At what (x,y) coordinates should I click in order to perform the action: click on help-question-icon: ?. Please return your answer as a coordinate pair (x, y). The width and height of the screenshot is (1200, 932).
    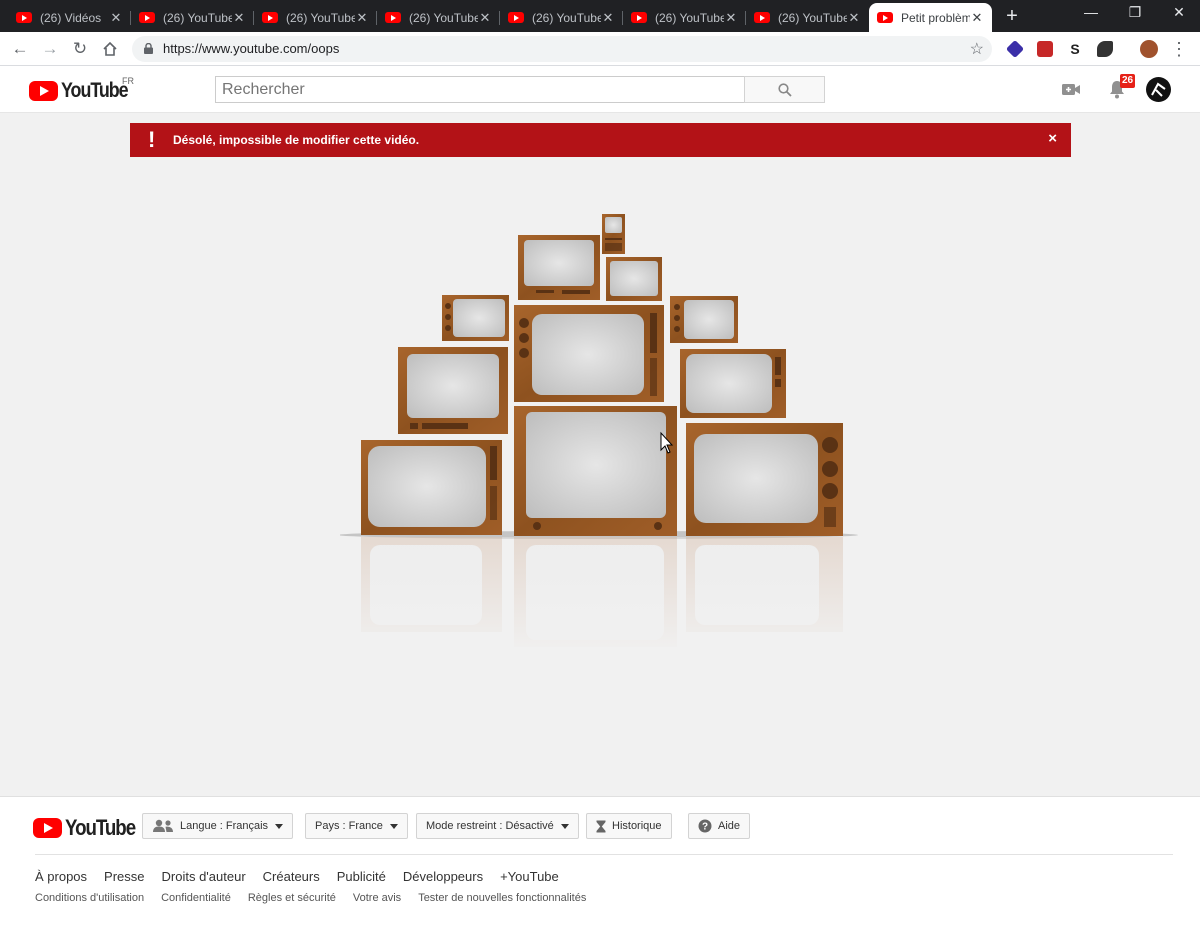
    Looking at the image, I should click on (705, 826).